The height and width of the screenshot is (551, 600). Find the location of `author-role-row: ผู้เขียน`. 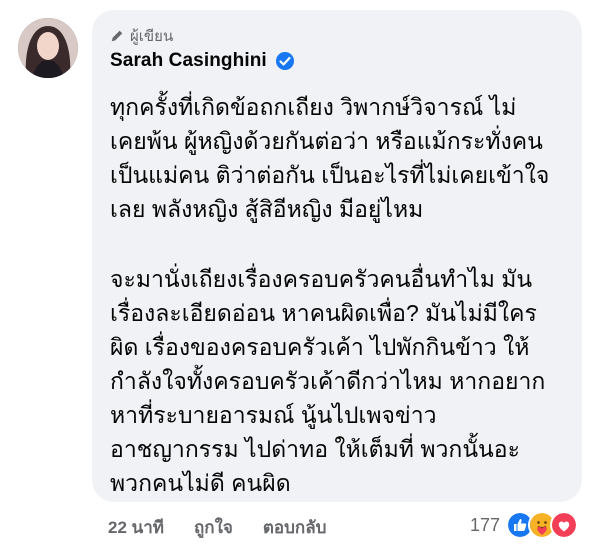

author-role-row: ผู้เขียน is located at coordinates (141, 36).